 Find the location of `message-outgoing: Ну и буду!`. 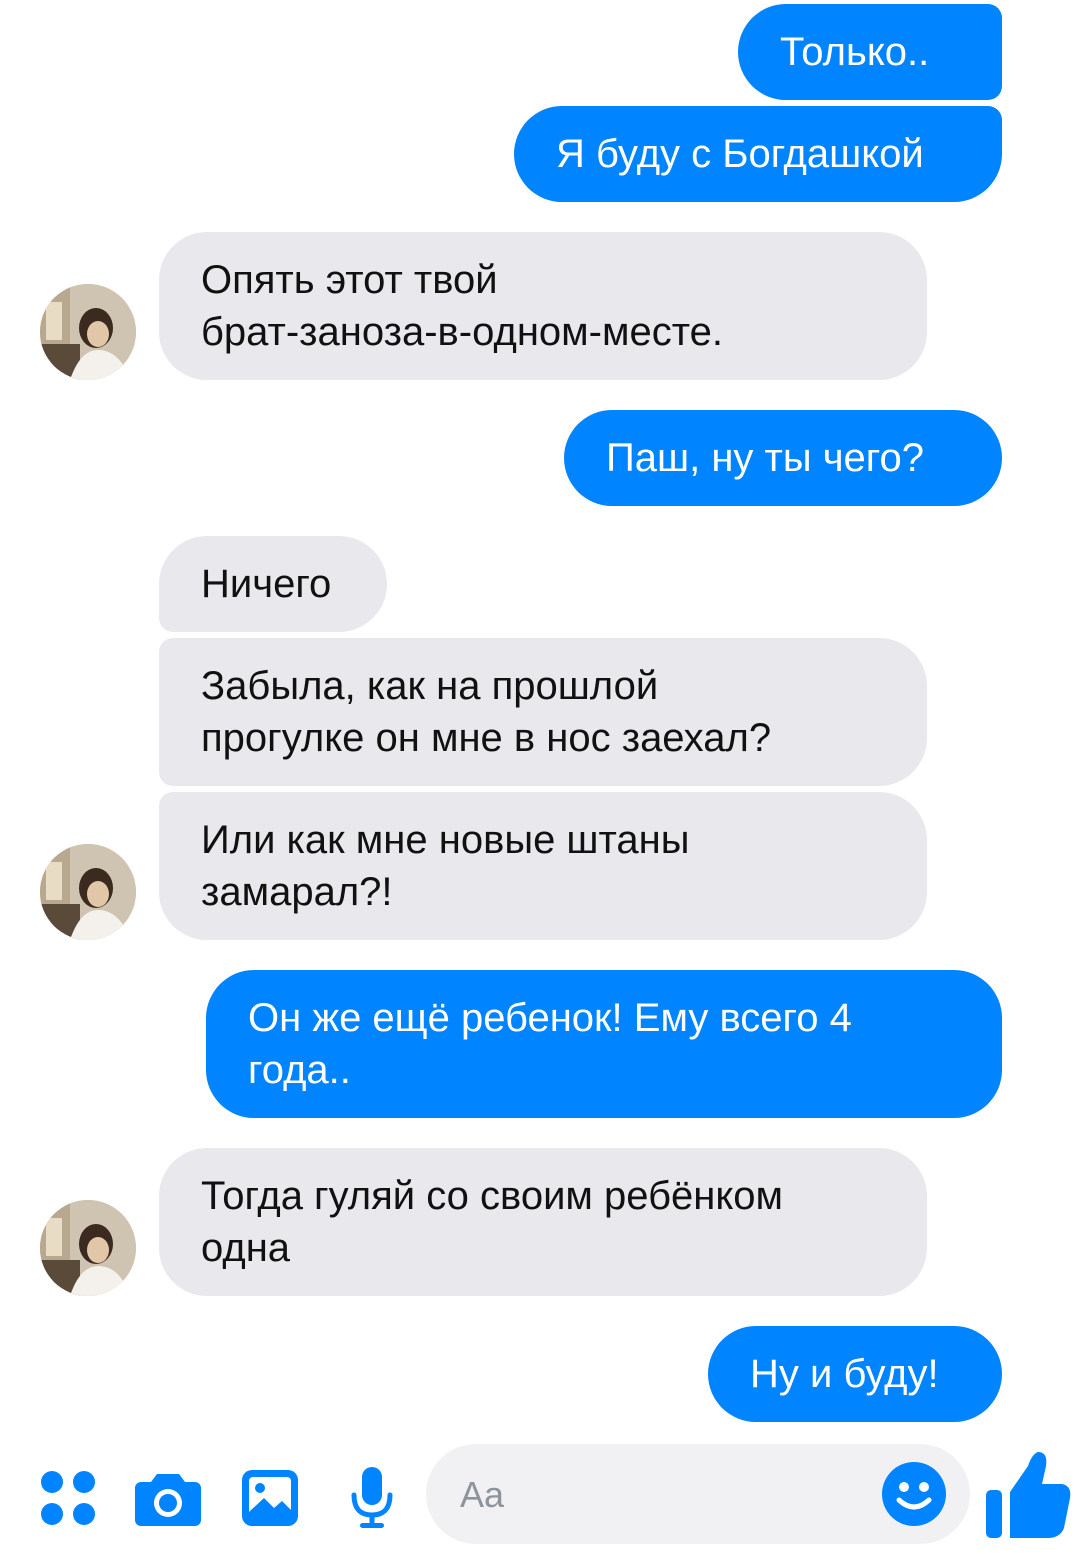

message-outgoing: Ну и буду! is located at coordinates (855, 1374).